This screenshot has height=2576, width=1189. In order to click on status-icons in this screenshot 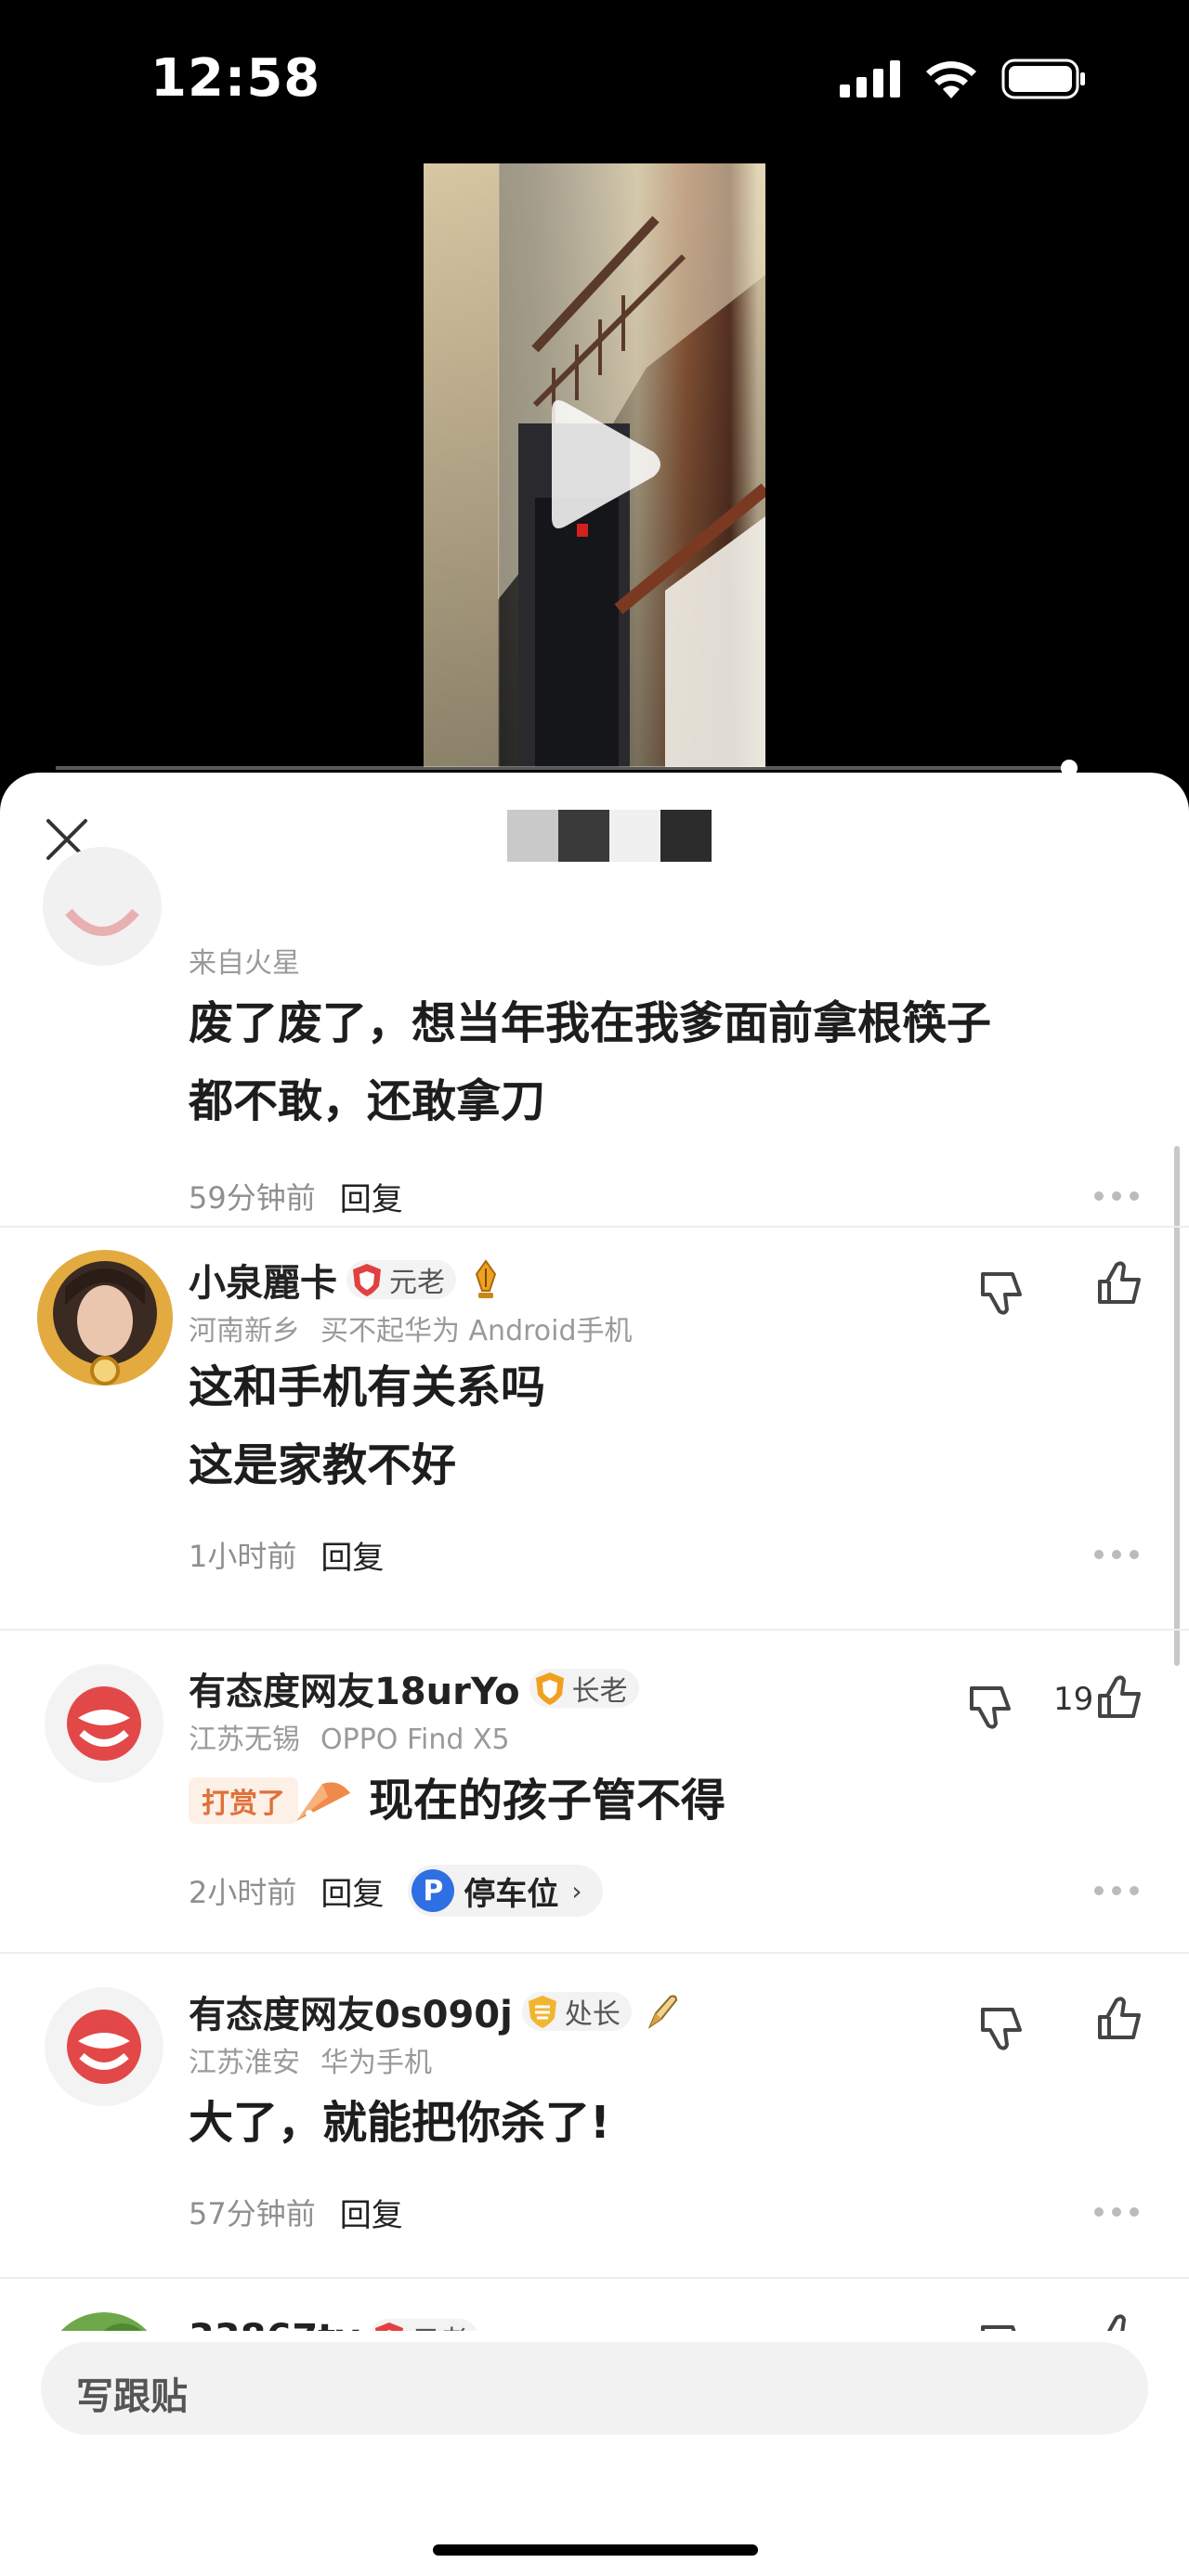, I will do `click(964, 79)`.